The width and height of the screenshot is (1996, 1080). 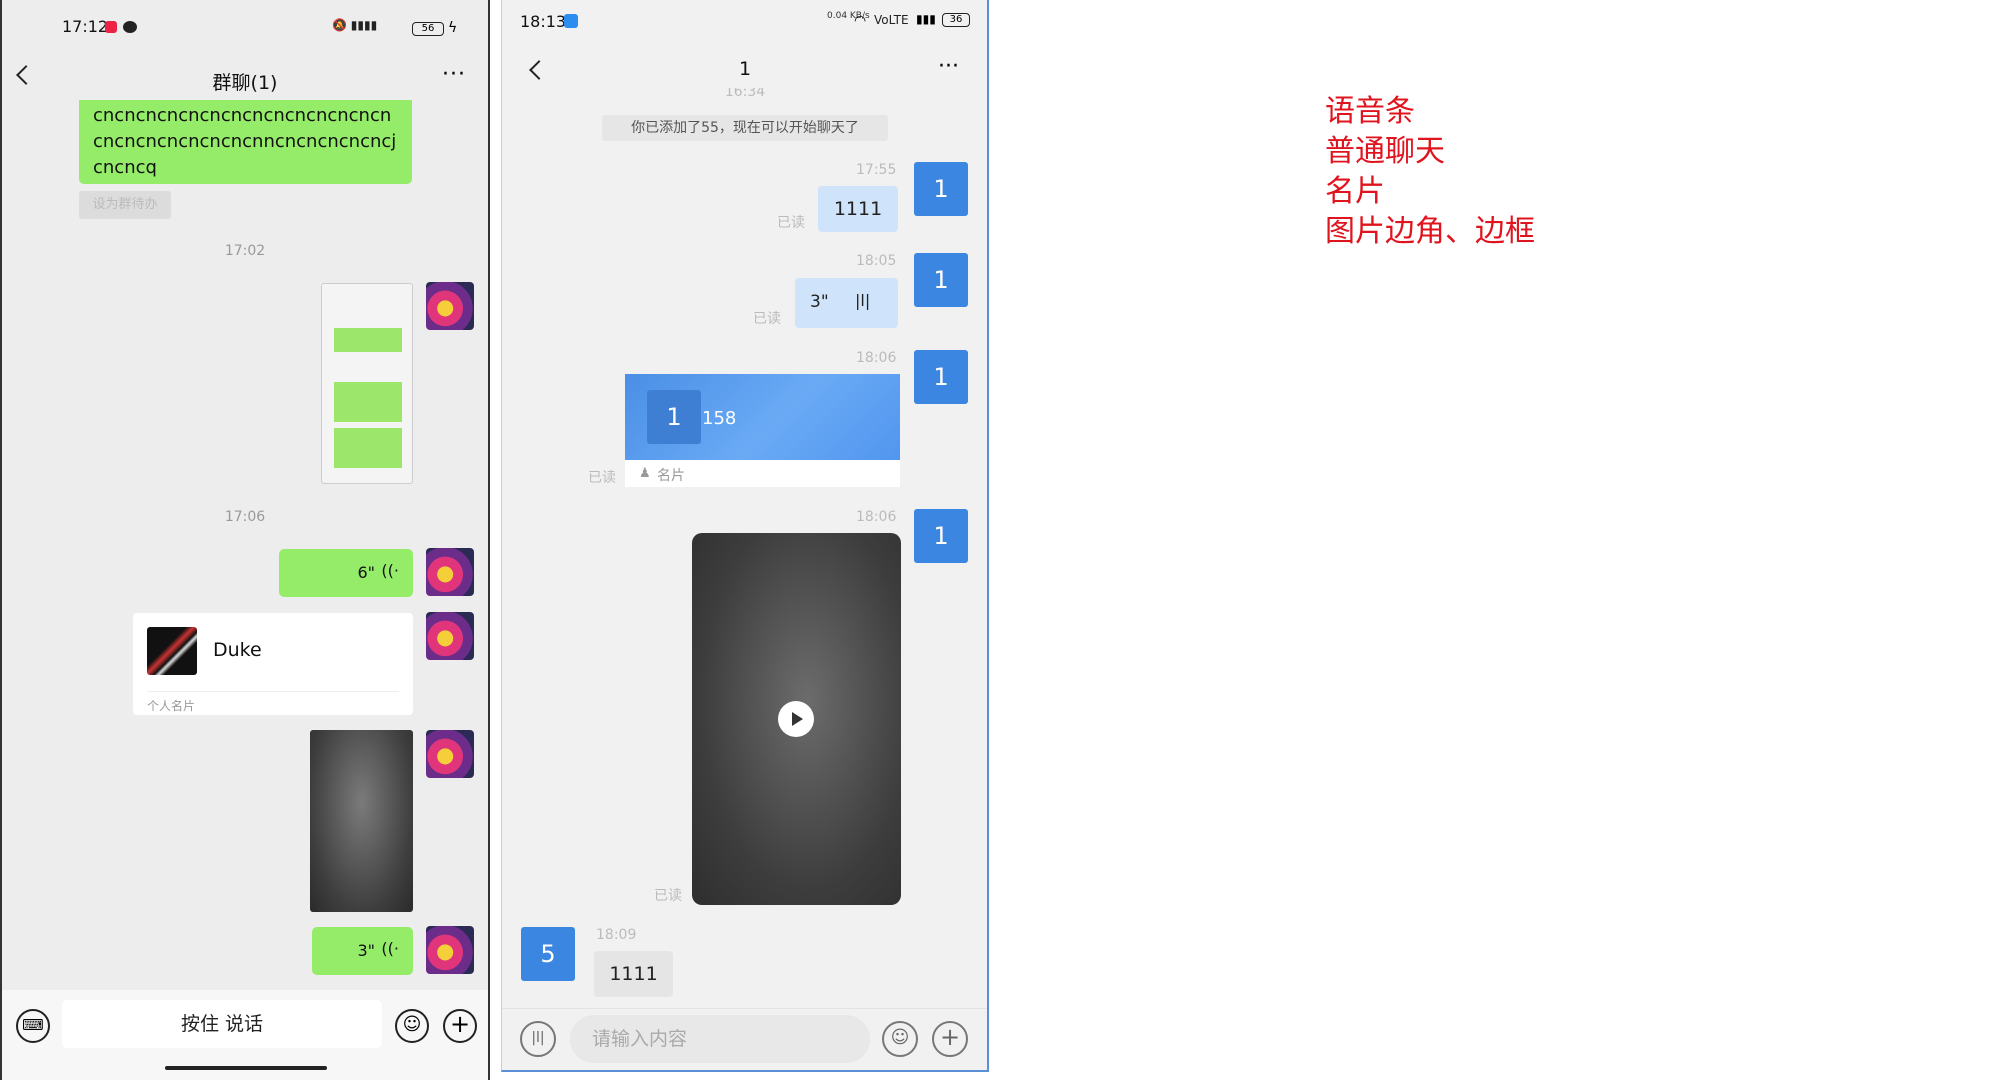 I want to click on card-avatar: 1, so click(x=674, y=417).